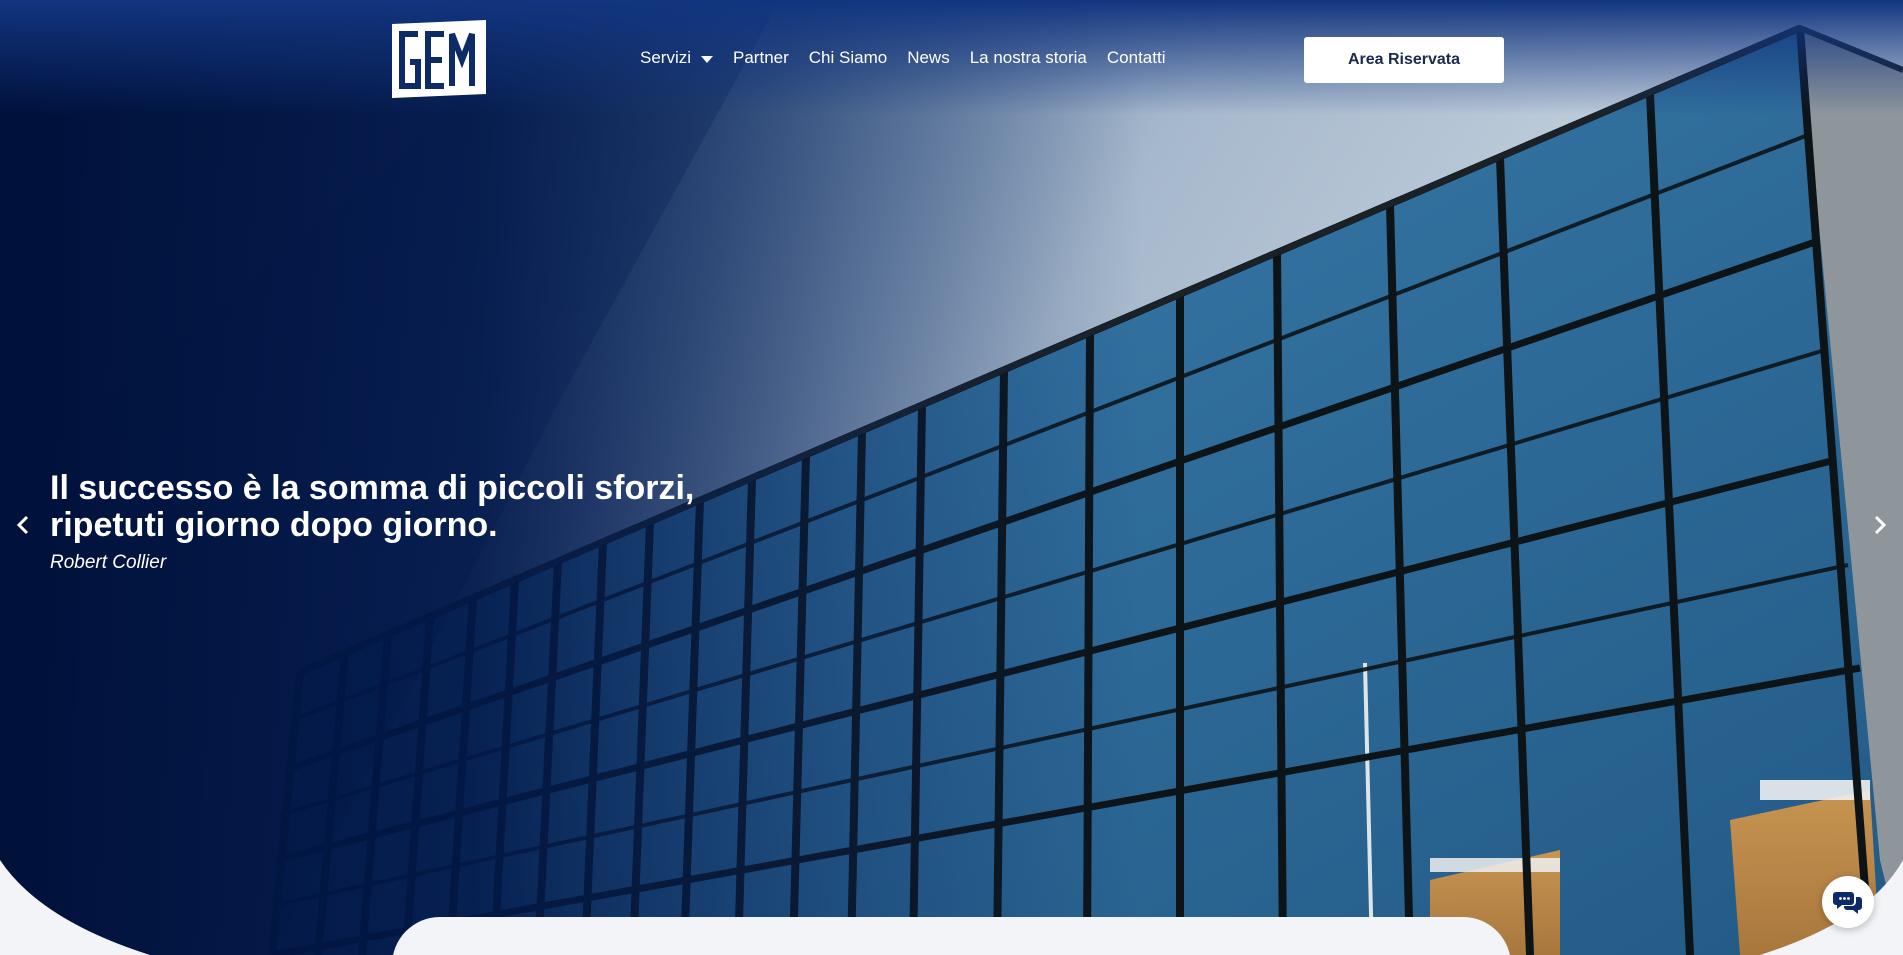 This screenshot has height=955, width=1903. I want to click on quote-line-2: ripetuti giorno dopo giorno., so click(274, 525).